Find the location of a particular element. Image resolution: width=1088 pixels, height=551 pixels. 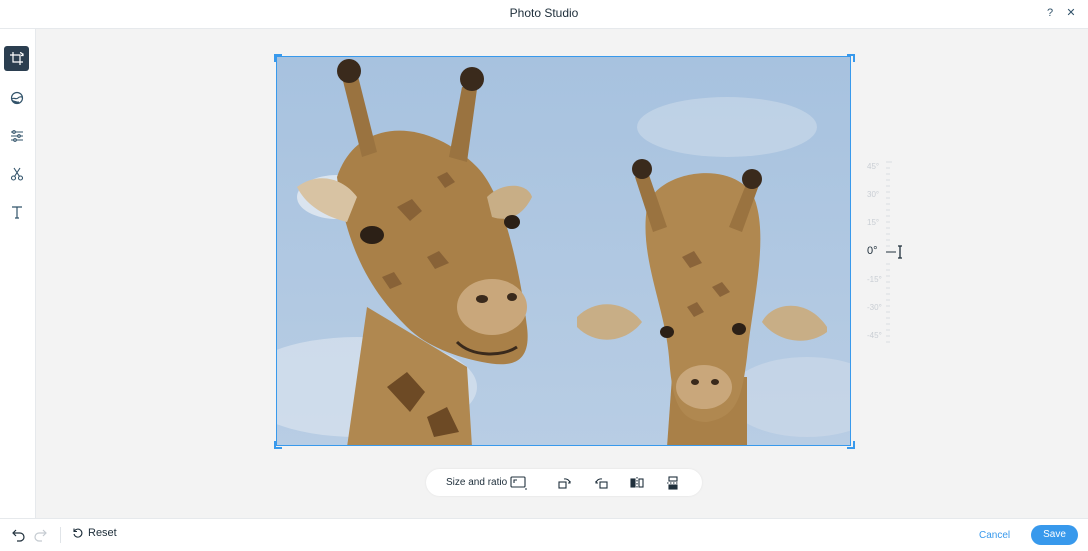

page-title: Photo Studio is located at coordinates (544, 13).